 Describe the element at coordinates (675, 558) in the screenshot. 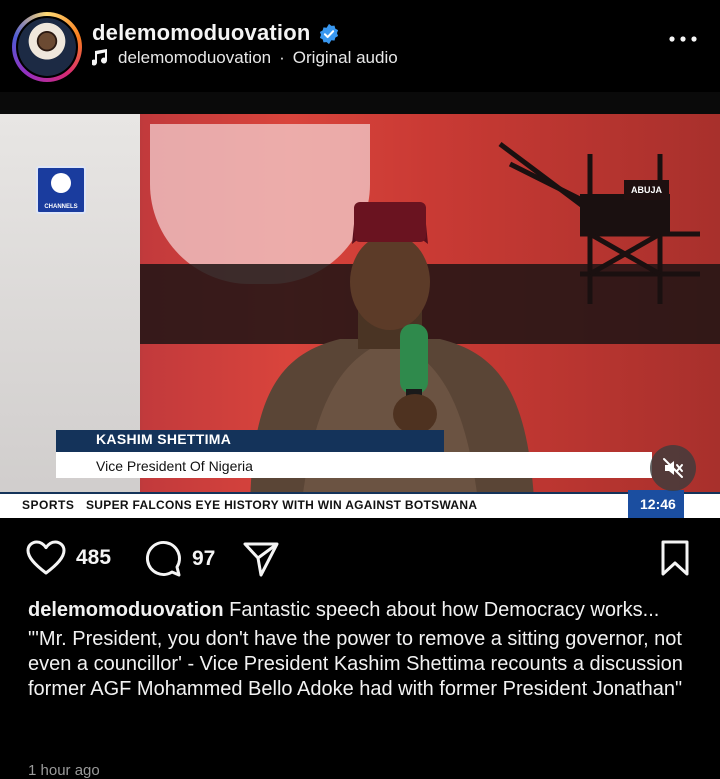

I see `bookmark-icon` at that location.